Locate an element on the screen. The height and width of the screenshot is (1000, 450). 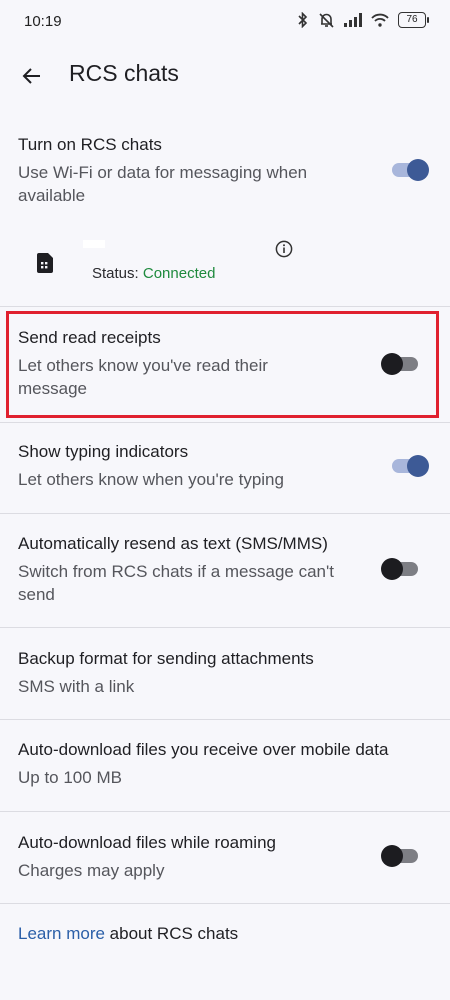
sim-status: Status: Connected is located at coordinates (153, 273).